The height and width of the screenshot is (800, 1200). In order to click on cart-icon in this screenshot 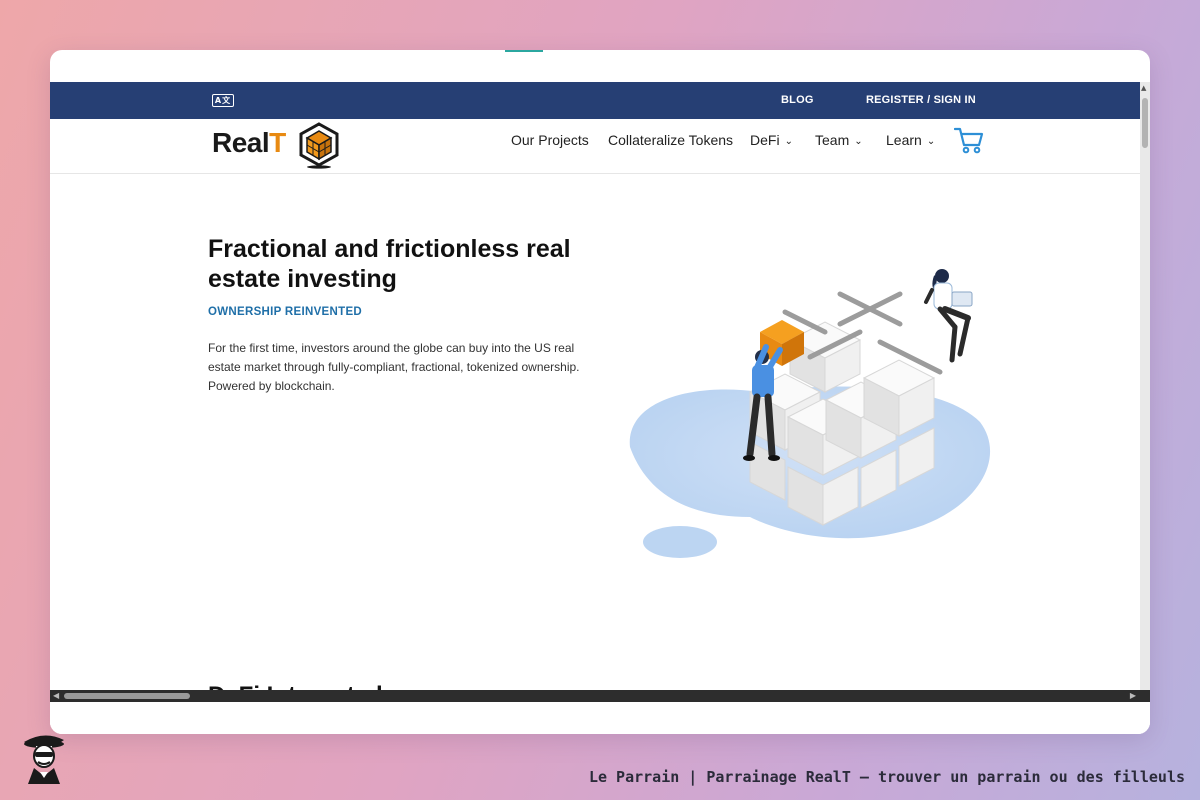, I will do `click(969, 140)`.